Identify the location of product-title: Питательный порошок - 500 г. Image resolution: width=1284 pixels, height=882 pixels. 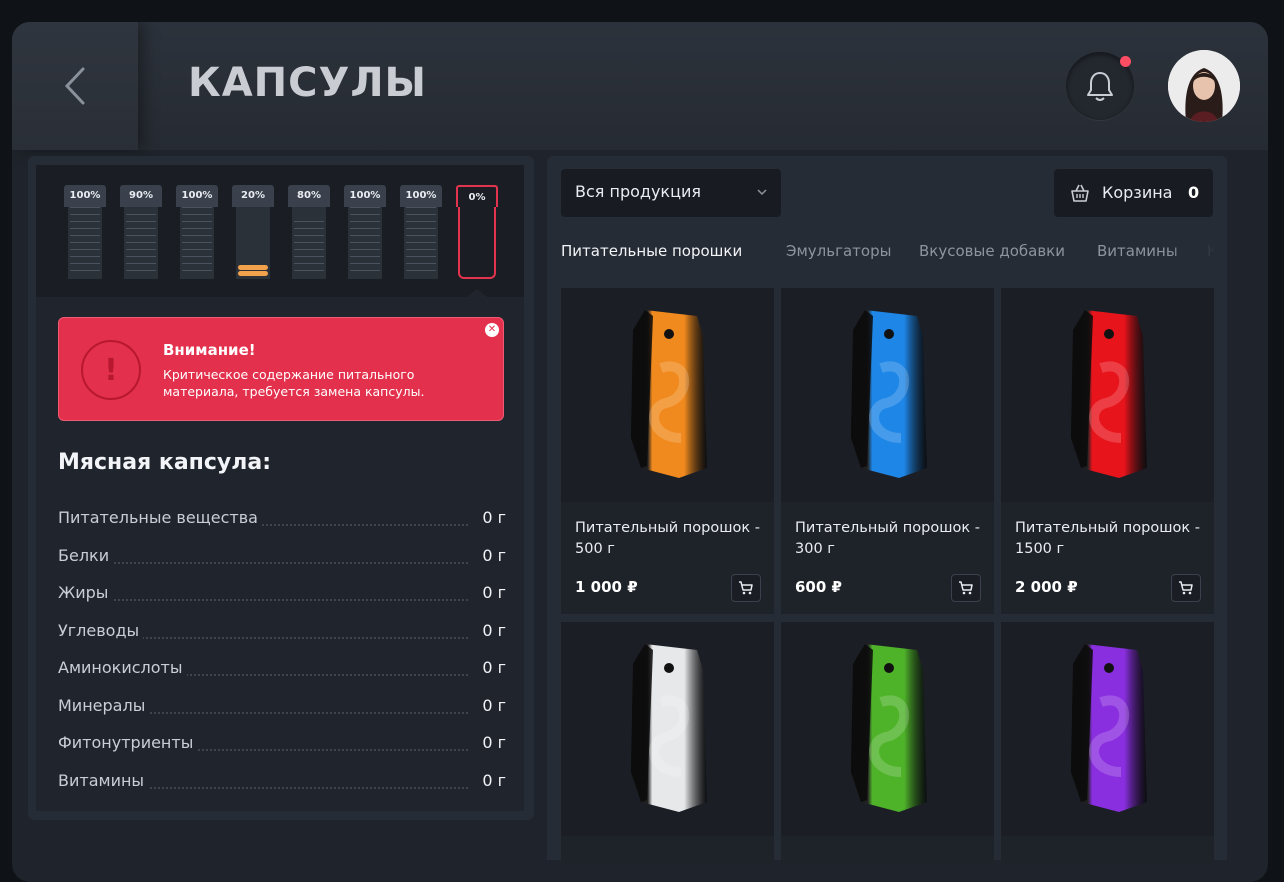
(670, 539).